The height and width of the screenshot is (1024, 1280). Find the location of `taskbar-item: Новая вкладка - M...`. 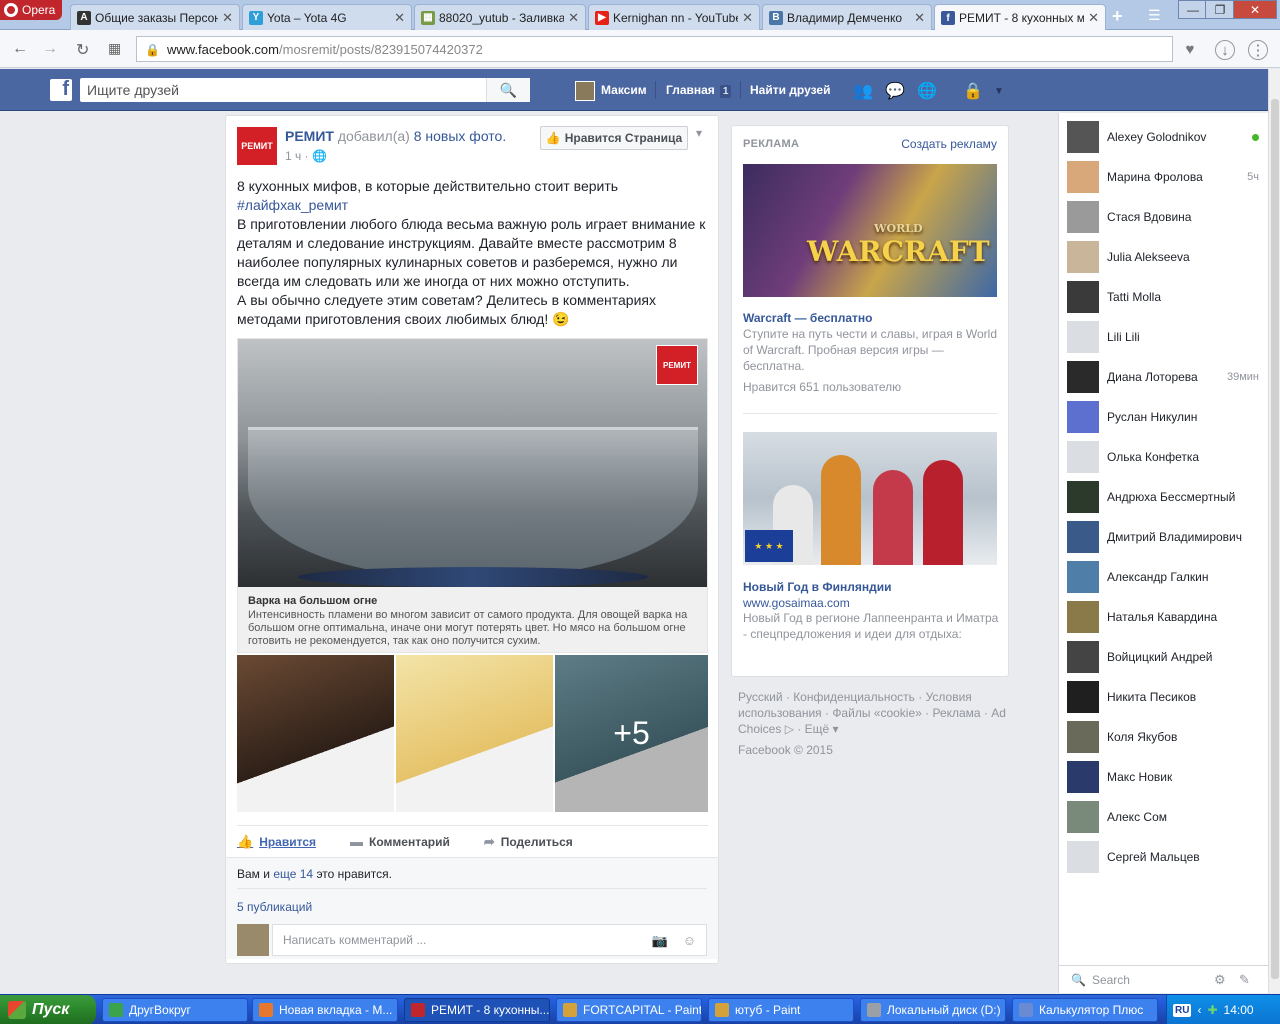

taskbar-item: Новая вкладка - M... is located at coordinates (325, 1010).